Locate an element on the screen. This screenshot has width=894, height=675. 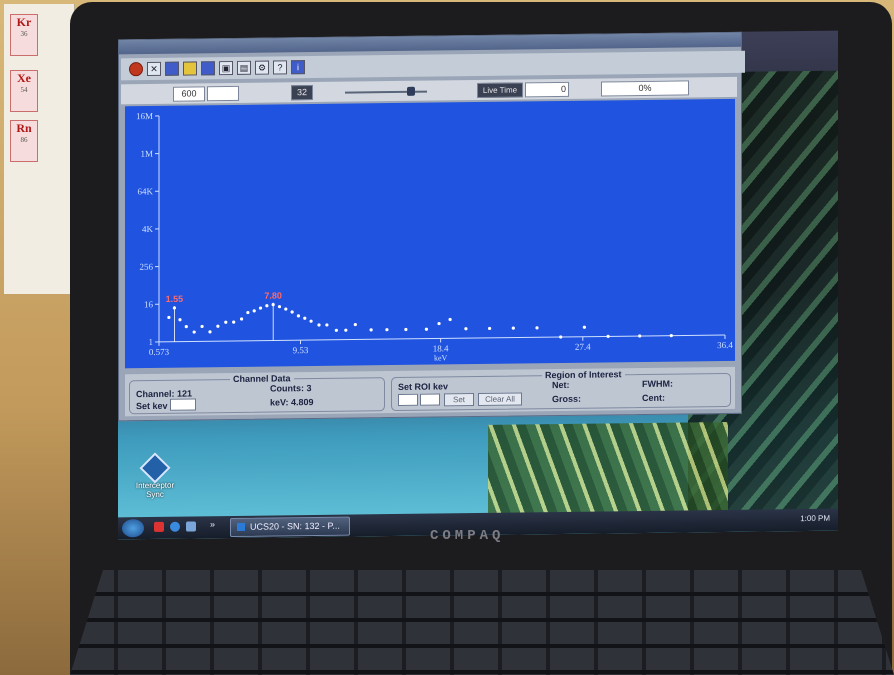
progress-bar: 0% is located at coordinates (645, 88).